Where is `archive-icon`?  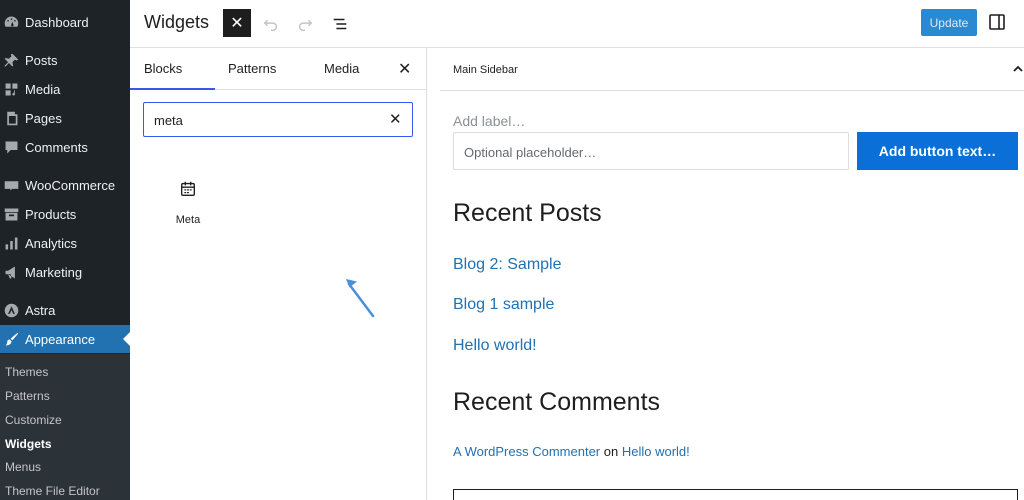 archive-icon is located at coordinates (11, 214).